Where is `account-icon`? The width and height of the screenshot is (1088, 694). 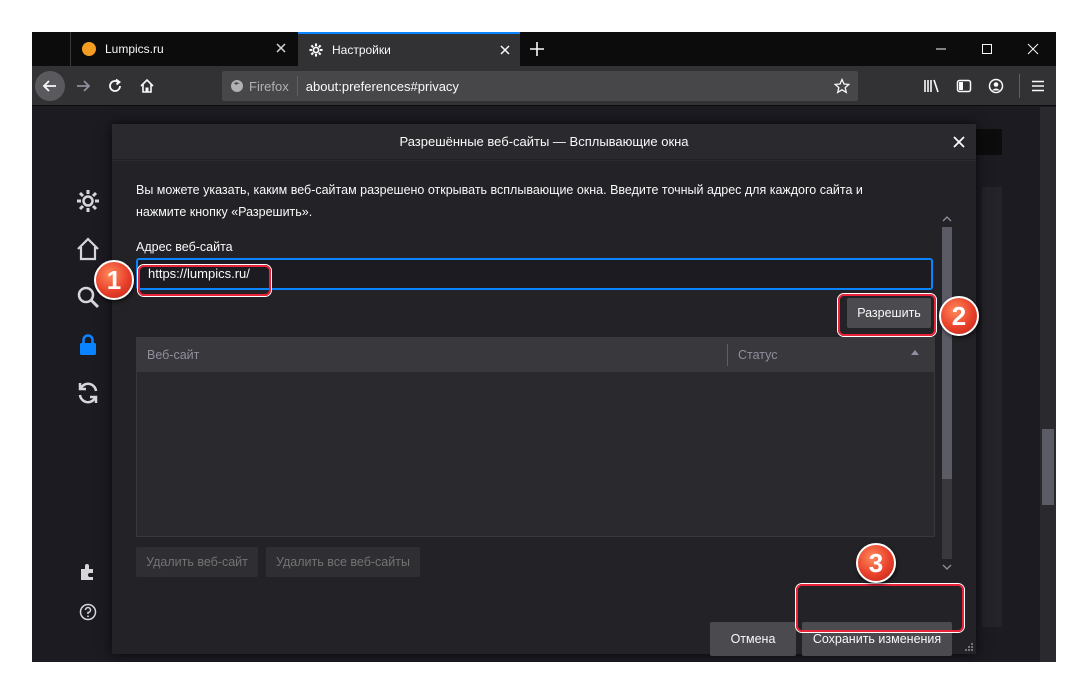
account-icon is located at coordinates (996, 86).